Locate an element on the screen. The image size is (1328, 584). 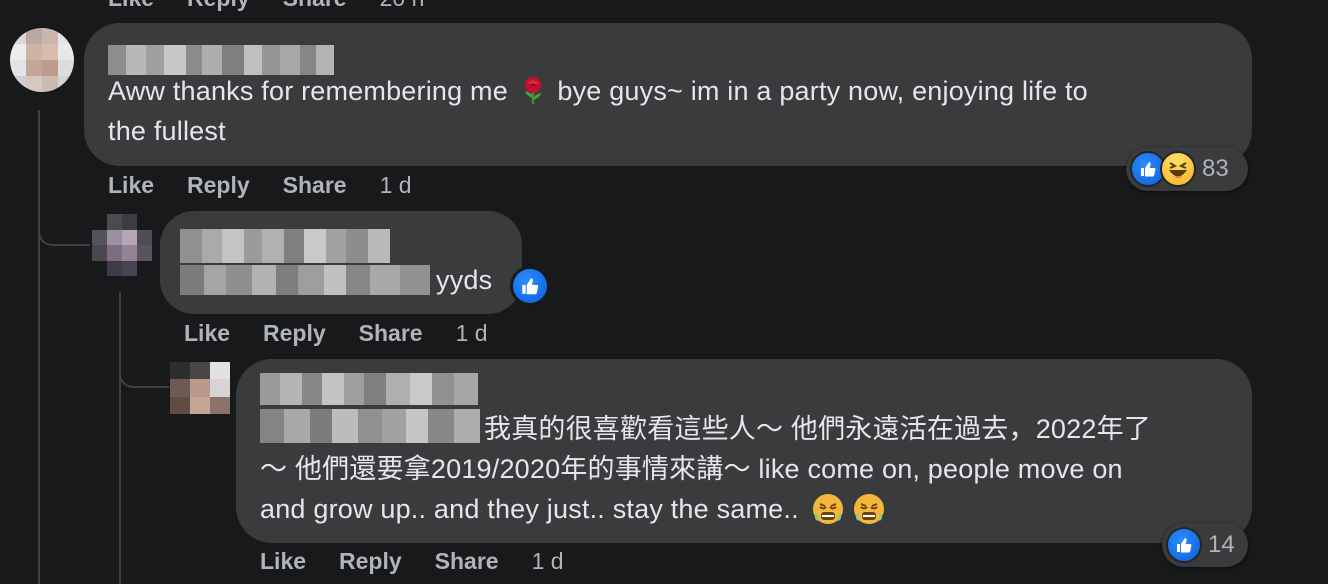
comment-actions-previous: Like Reply Share 20 h is located at coordinates (266, 6).